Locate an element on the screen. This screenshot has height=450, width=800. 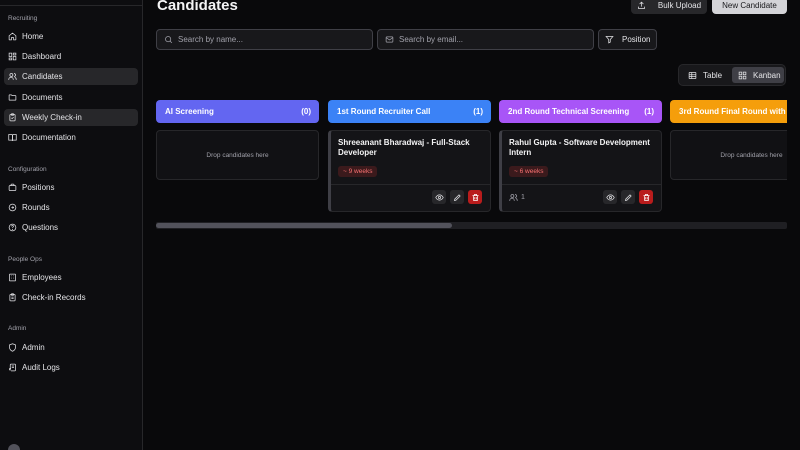
column-header: AI Screening (0) is located at coordinates (237, 111).